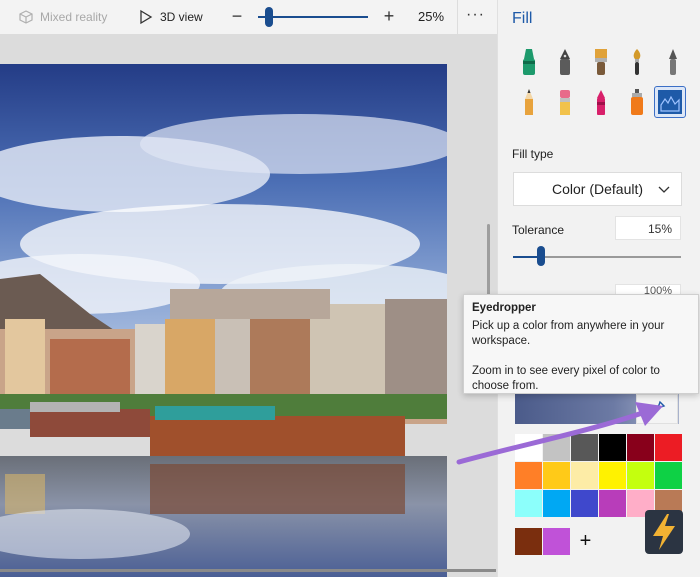  I want to click on marker-icon, so click(529, 62).